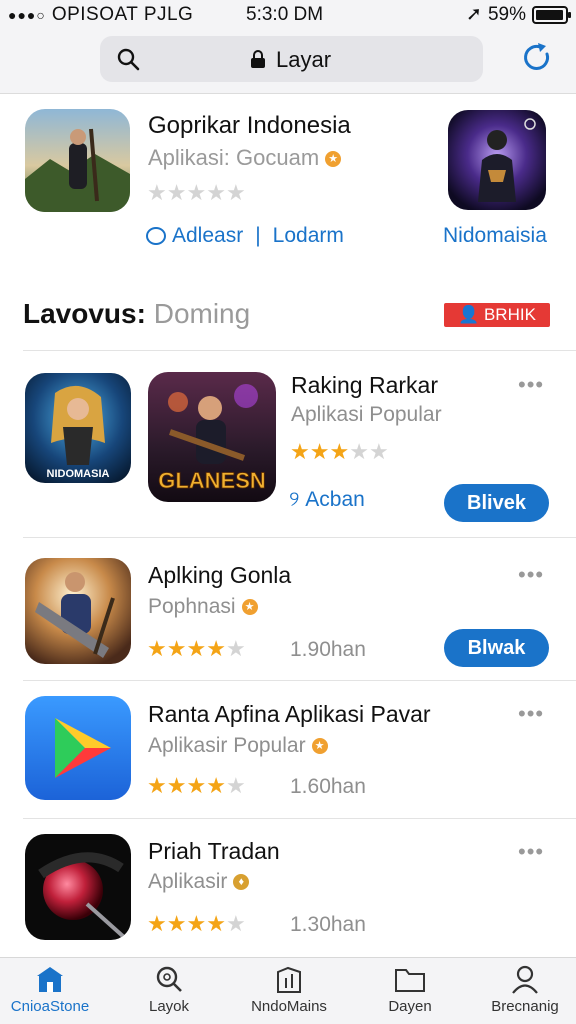 Image resolution: width=576 pixels, height=1024 pixels. What do you see at coordinates (495, 236) in the screenshot?
I see `featured-side-link: Nidomaisia` at bounding box center [495, 236].